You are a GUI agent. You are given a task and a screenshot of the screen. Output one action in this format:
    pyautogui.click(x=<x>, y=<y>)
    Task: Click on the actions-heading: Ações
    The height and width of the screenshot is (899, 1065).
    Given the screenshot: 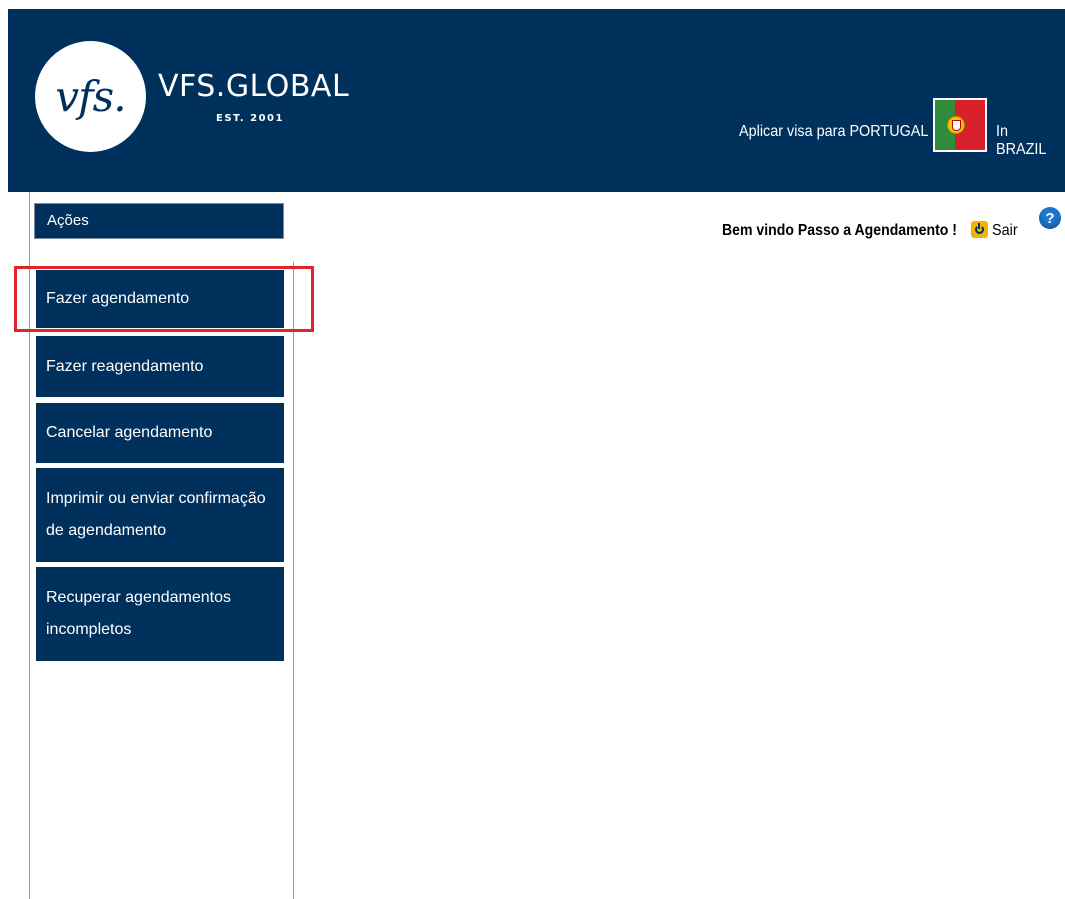 What is the action you would take?
    pyautogui.click(x=159, y=221)
    